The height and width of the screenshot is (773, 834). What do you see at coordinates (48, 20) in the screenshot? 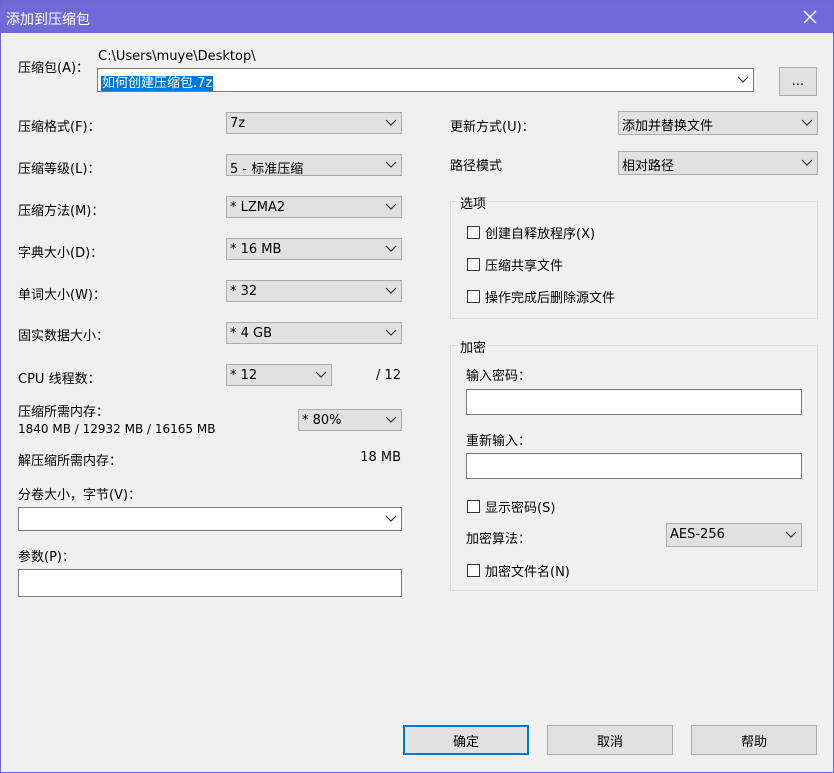
I see `window-title: 添加到压缩包` at bounding box center [48, 20].